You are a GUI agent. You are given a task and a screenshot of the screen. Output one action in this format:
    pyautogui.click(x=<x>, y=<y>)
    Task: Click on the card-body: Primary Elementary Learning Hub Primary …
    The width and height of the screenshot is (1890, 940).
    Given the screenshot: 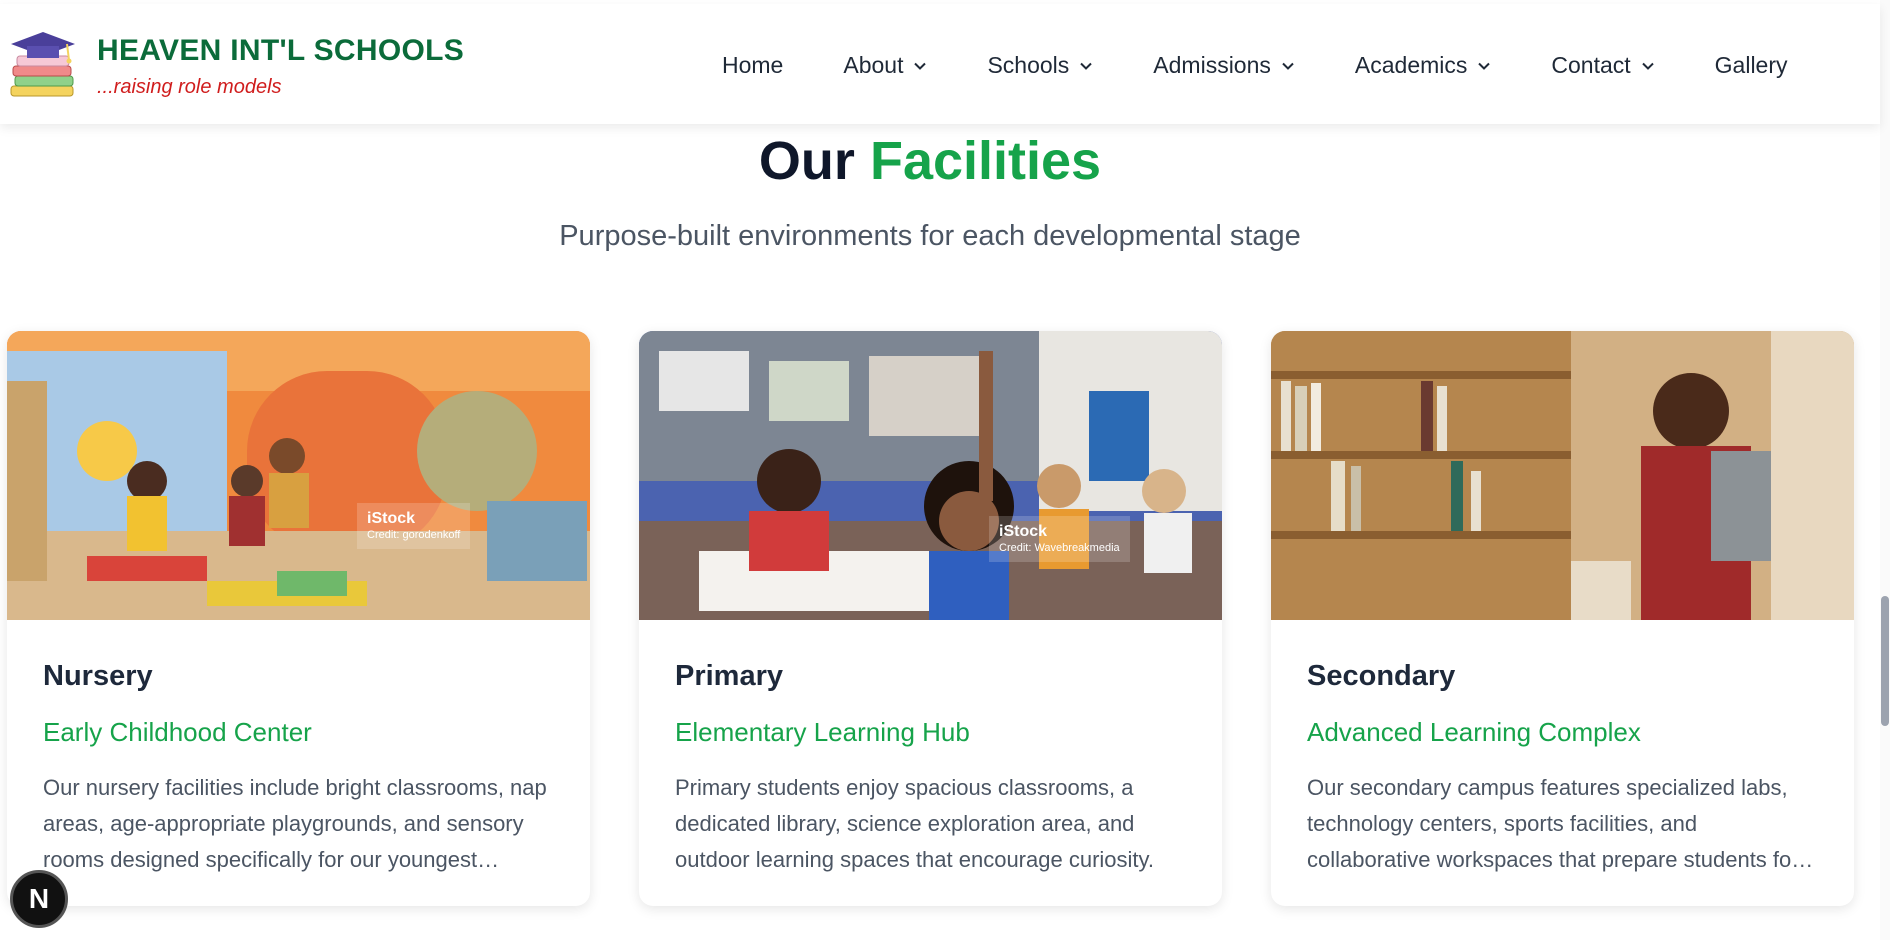 What is the action you would take?
    pyautogui.click(x=930, y=749)
    